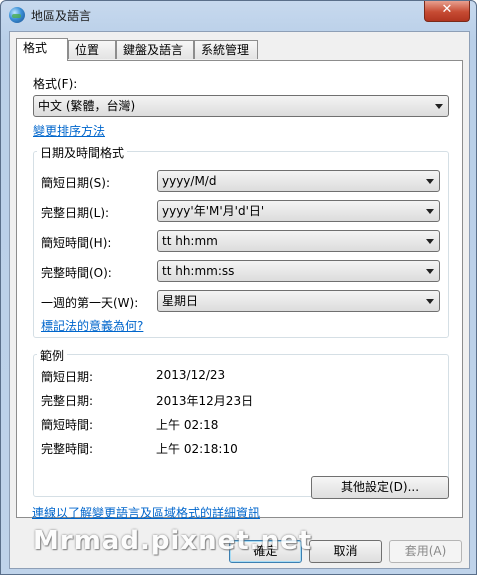  Describe the element at coordinates (180, 301) in the screenshot. I see `first-day-value: 星期日` at that location.